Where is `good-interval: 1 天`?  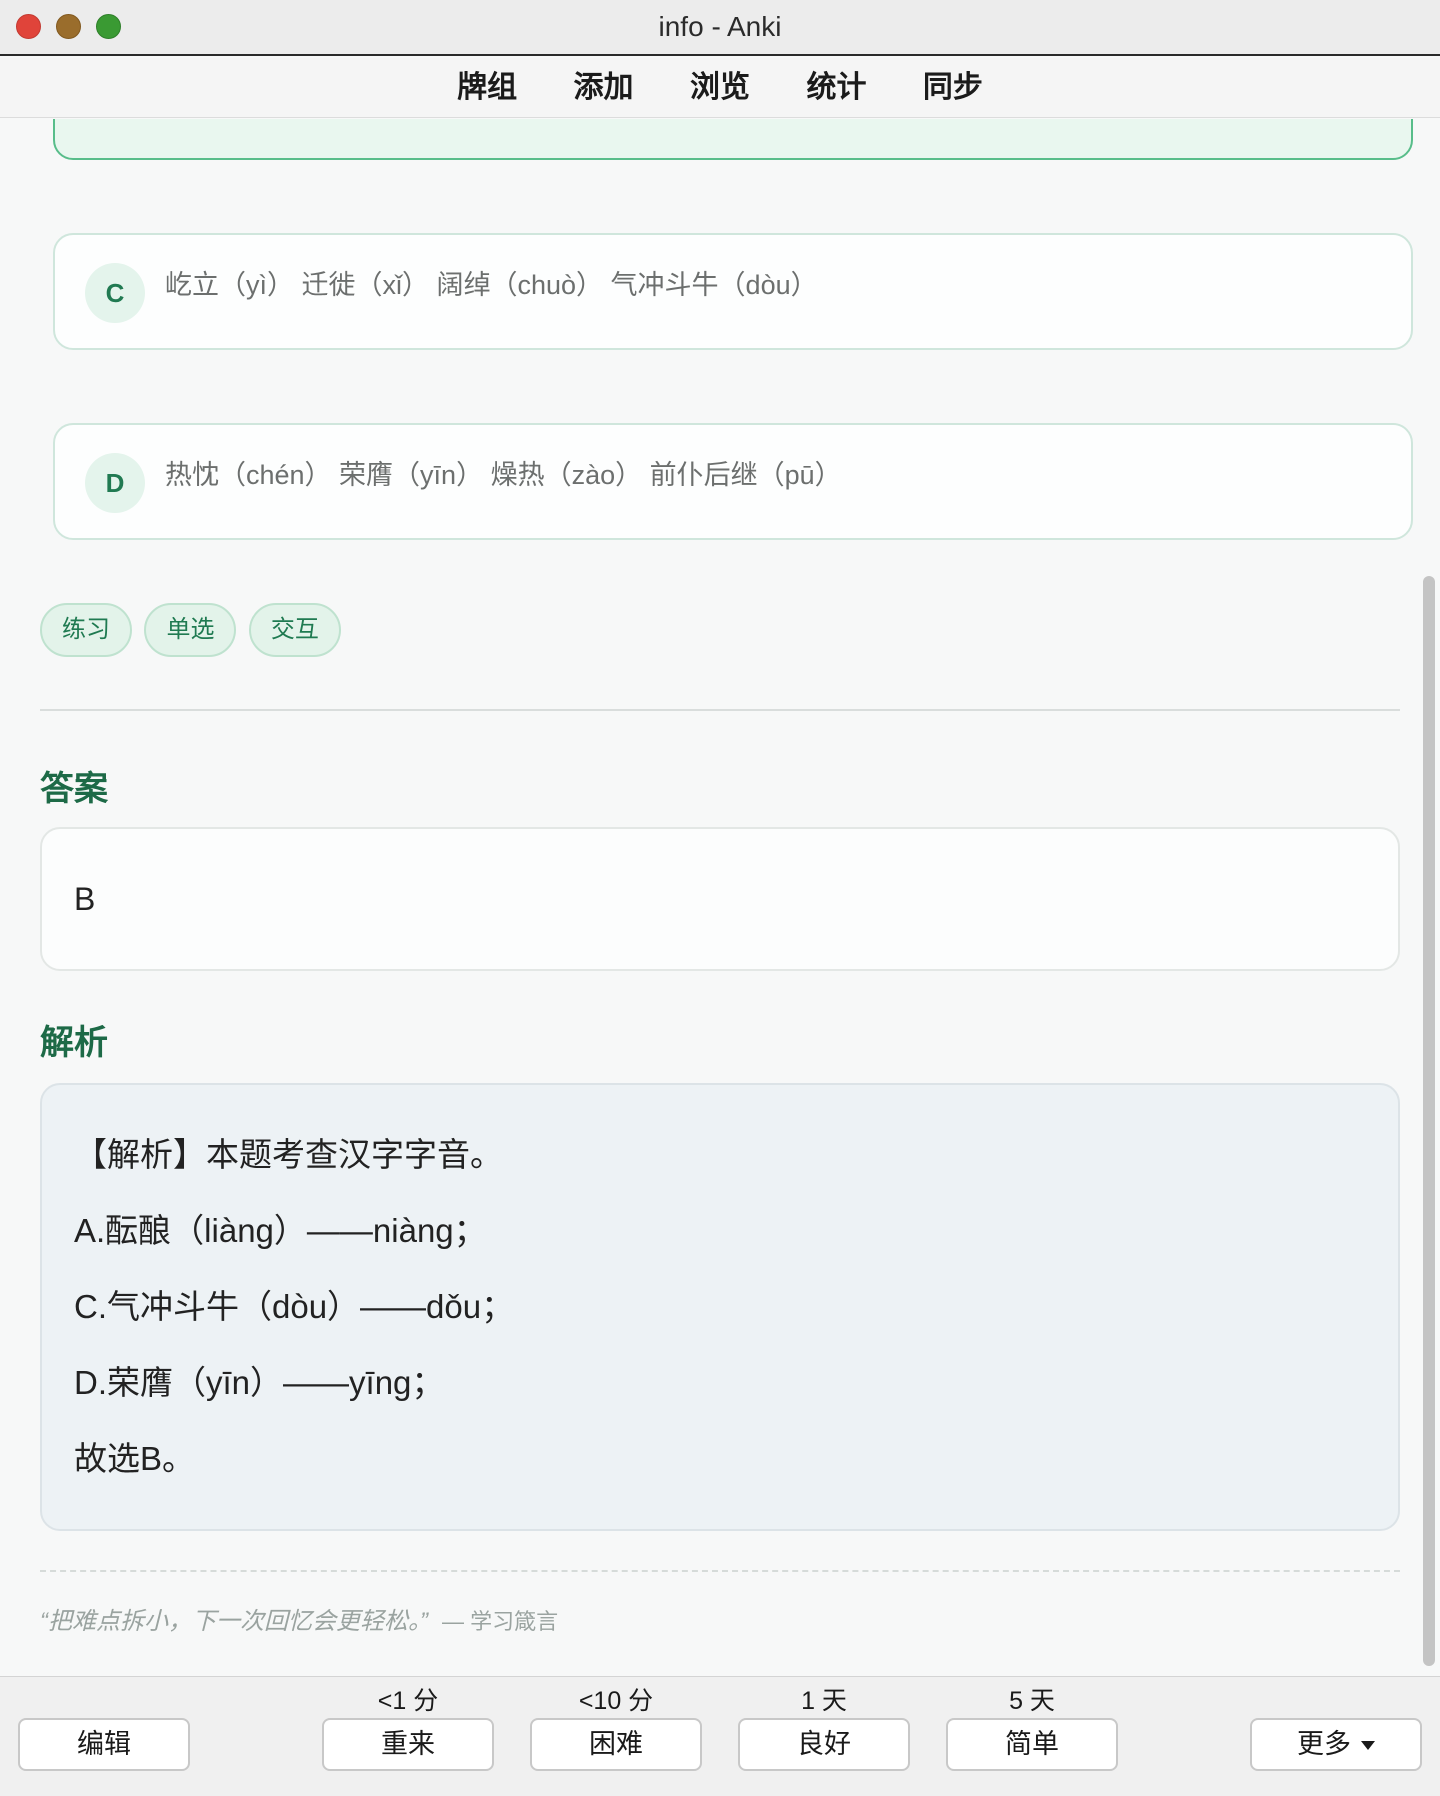
good-interval: 1 天 is located at coordinates (824, 1701).